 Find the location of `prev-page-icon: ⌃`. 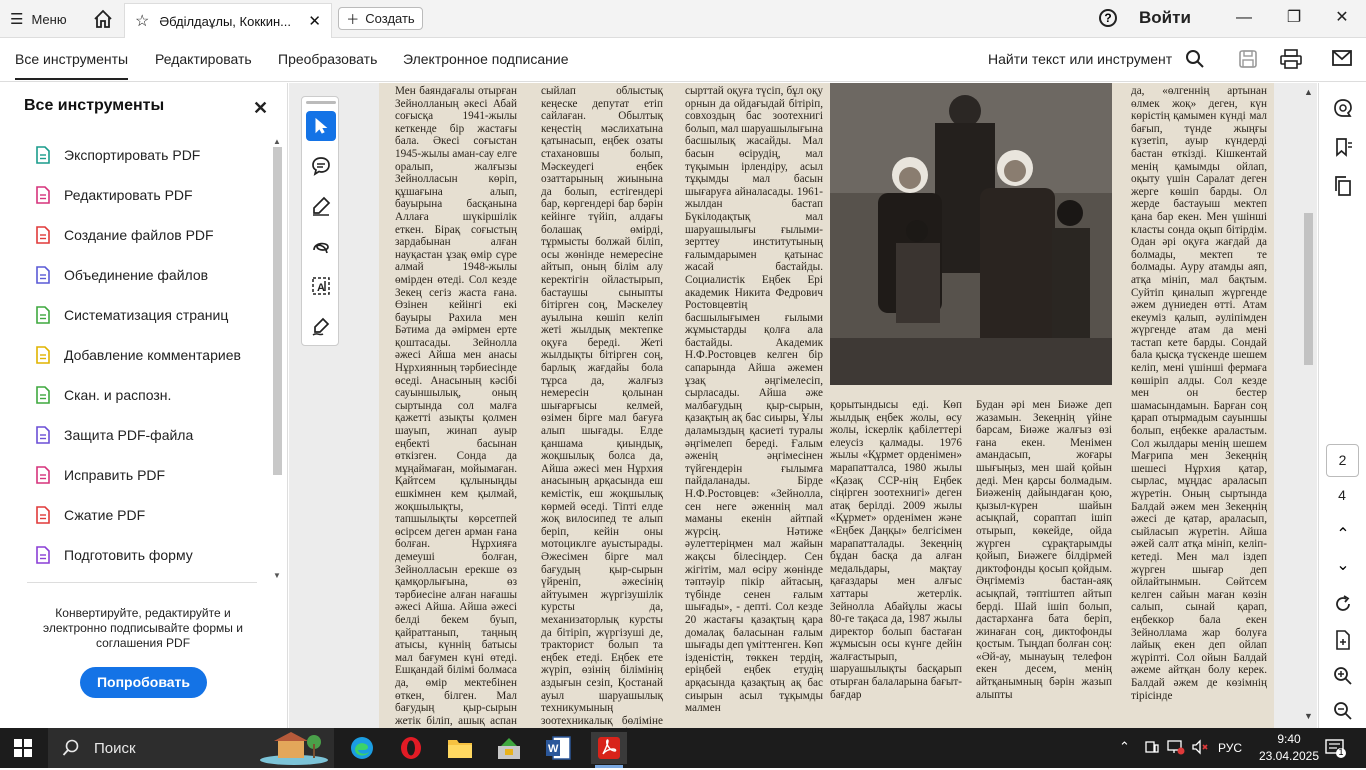

prev-page-icon: ⌃ is located at coordinates (1343, 534).